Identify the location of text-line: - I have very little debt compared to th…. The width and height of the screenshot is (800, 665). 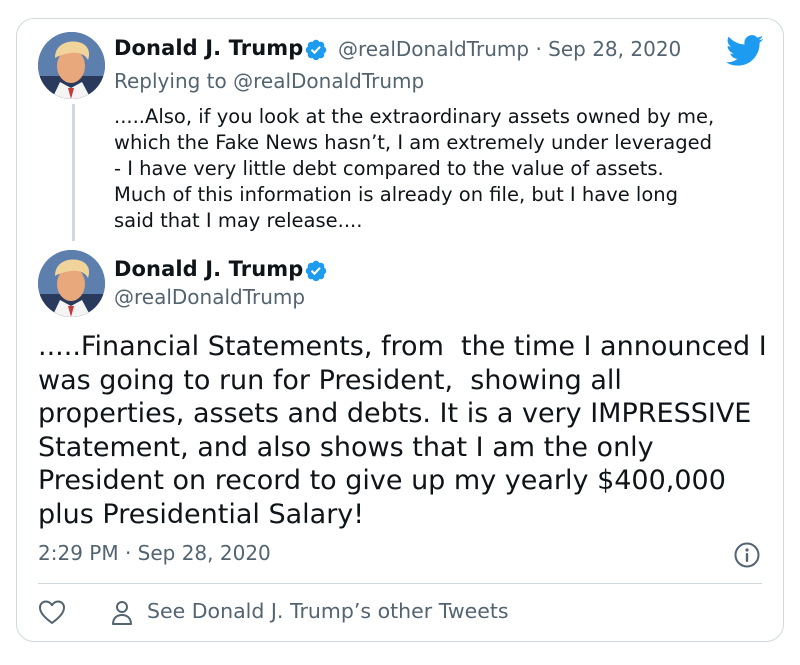
(389, 168).